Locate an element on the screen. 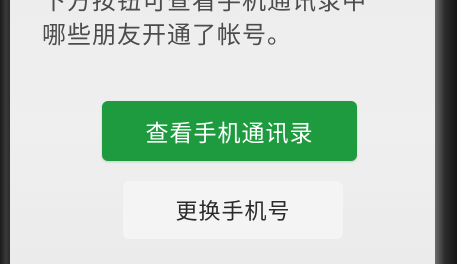 The height and width of the screenshot is (264, 457). phone-bezel-left is located at coordinates (5, 132).